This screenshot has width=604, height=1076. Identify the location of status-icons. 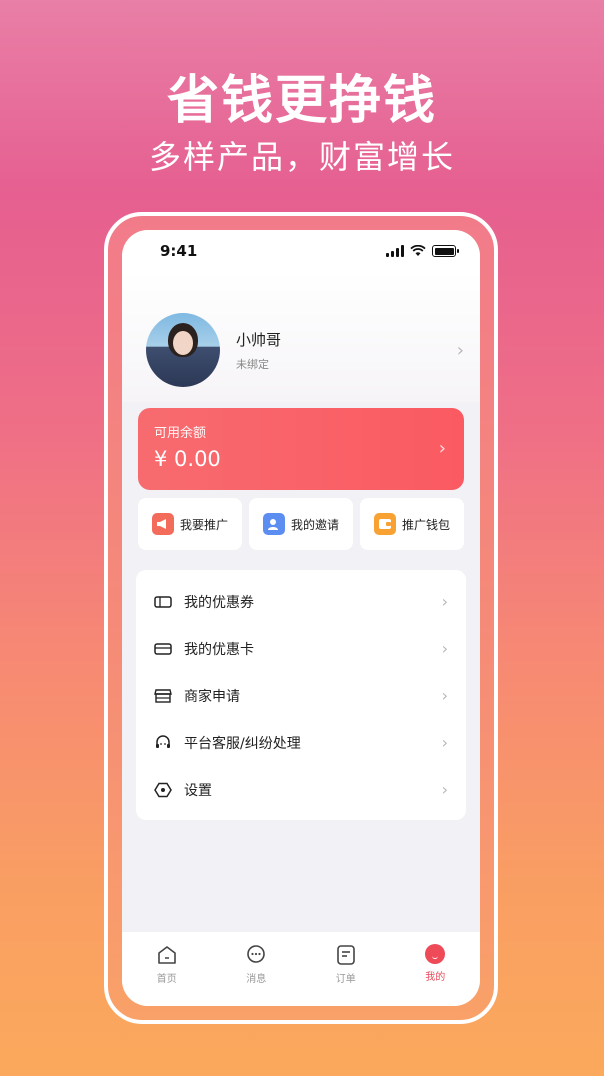
(422, 251).